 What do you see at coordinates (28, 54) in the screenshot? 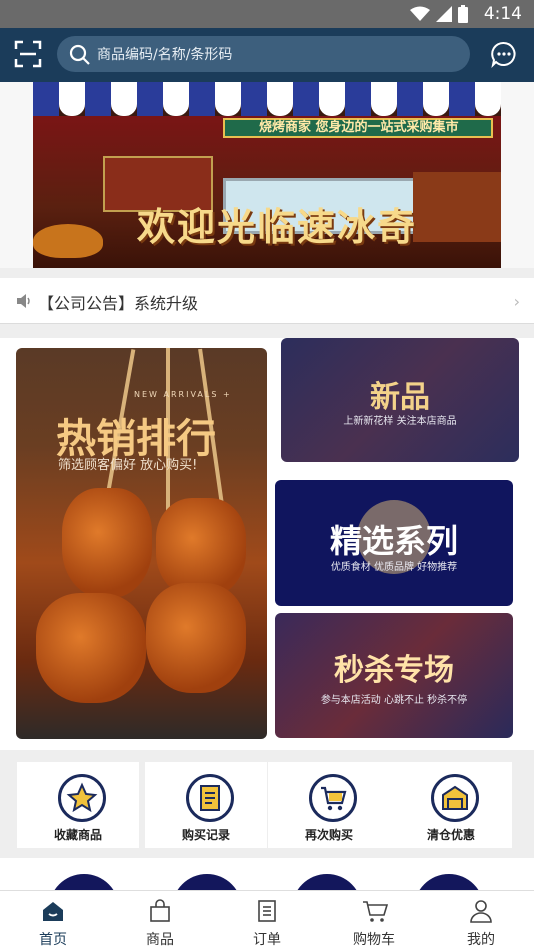
I see `scan-icon` at bounding box center [28, 54].